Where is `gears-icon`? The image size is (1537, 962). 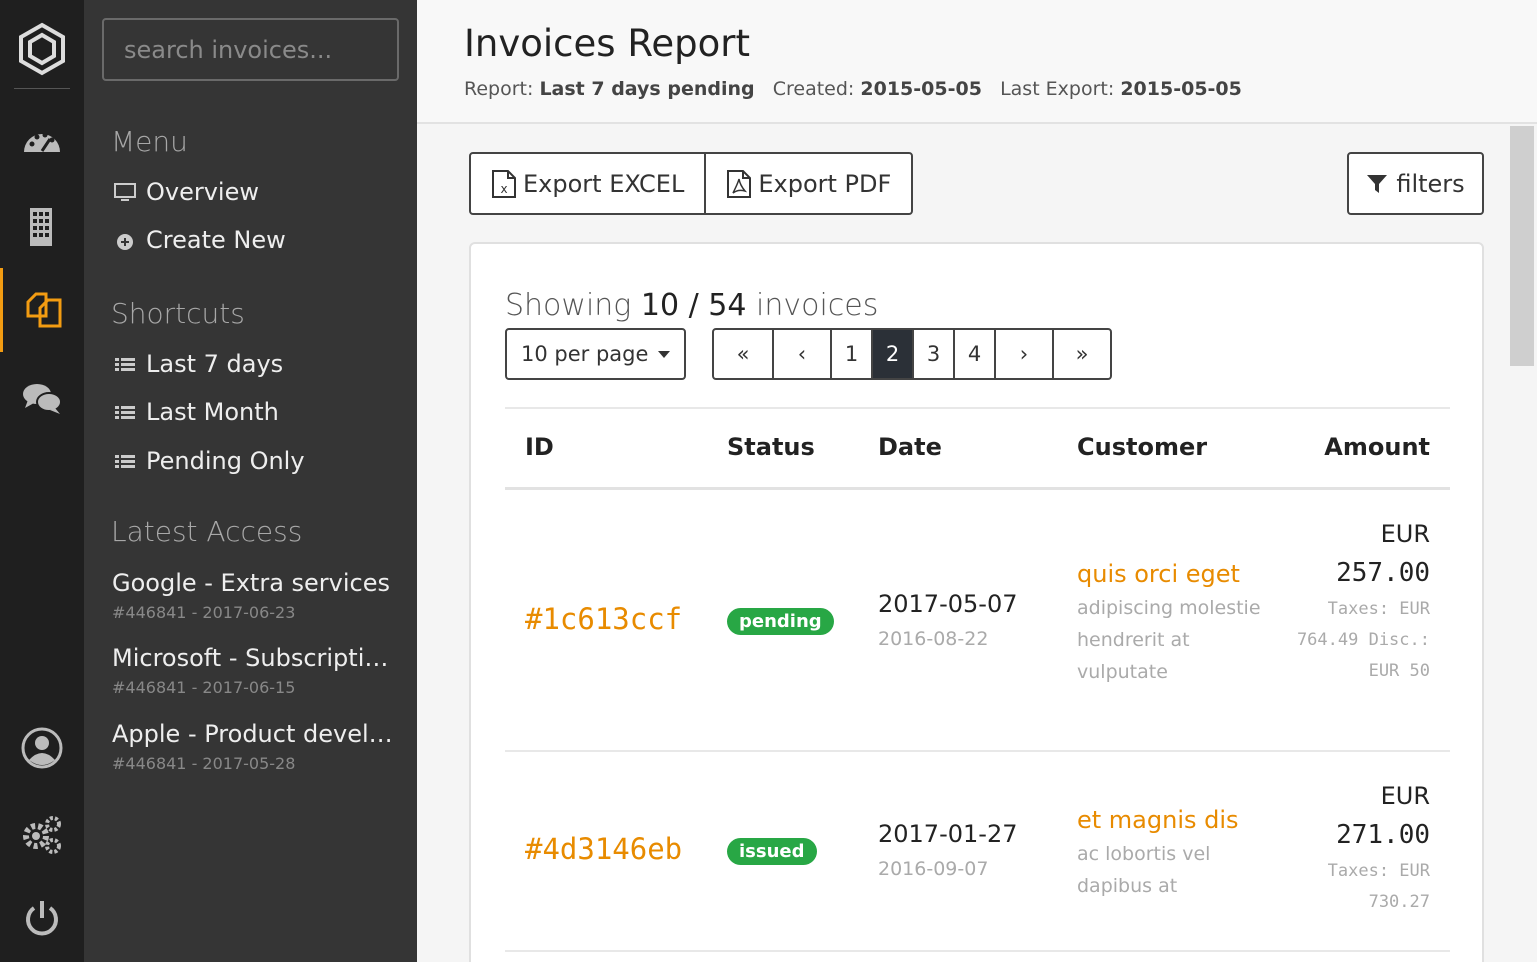 gears-icon is located at coordinates (42, 835).